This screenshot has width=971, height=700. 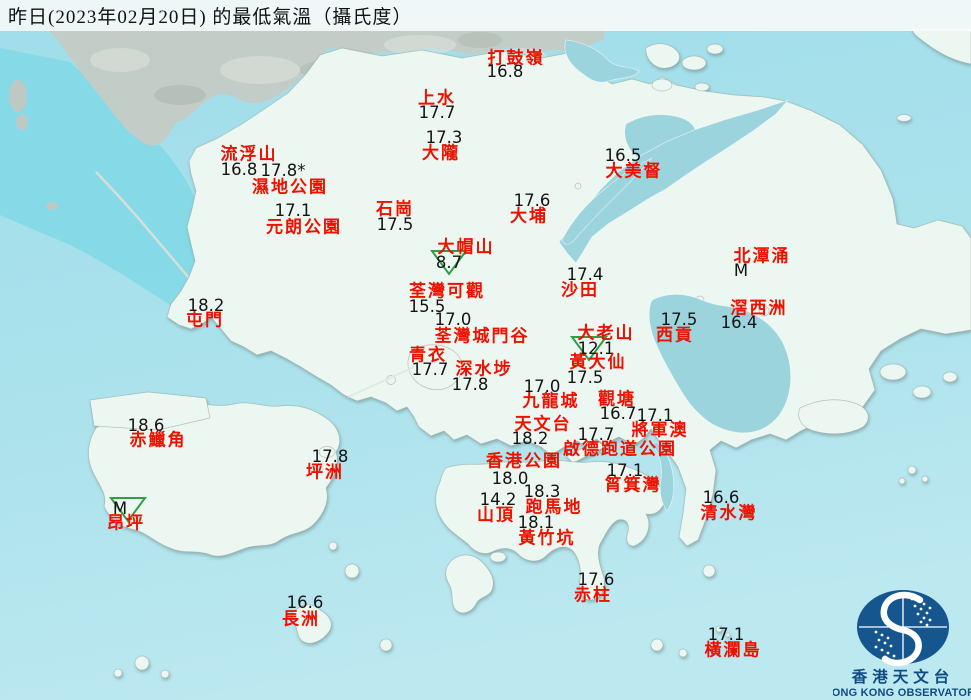 I want to click on map-title: 昨日(2023年02月20日) 的最低氣溫（攝氏度）, so click(x=210, y=17).